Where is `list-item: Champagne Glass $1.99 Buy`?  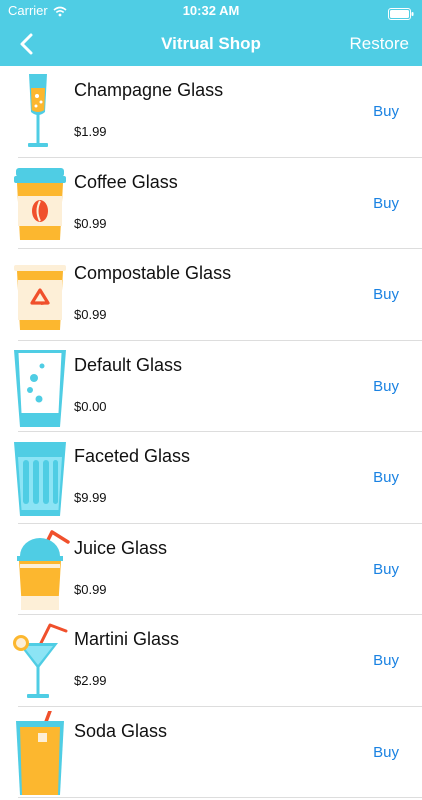
list-item: Champagne Glass $1.99 Buy is located at coordinates (211, 112).